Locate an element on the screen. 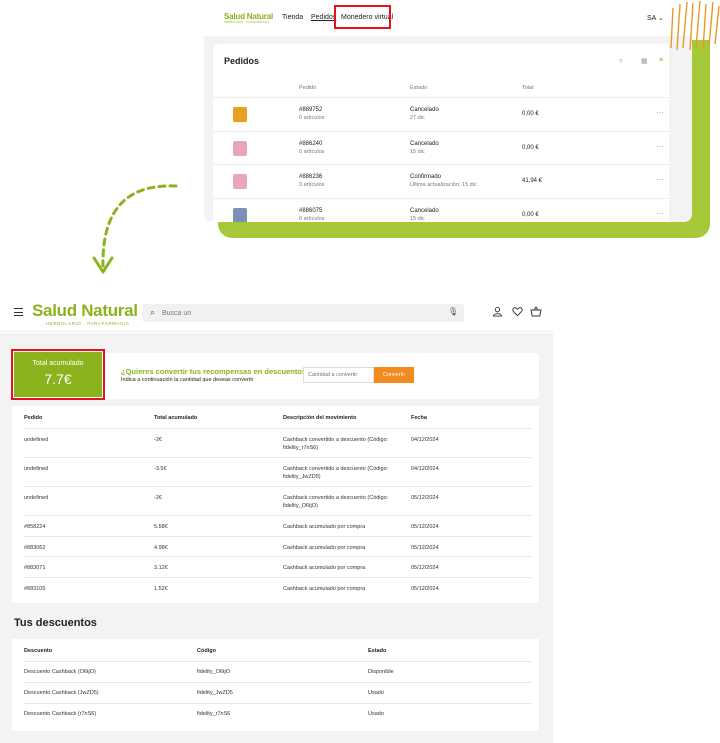 This screenshot has height=743, width=720. mov-header-pedido: Pedido is located at coordinates (33, 418).